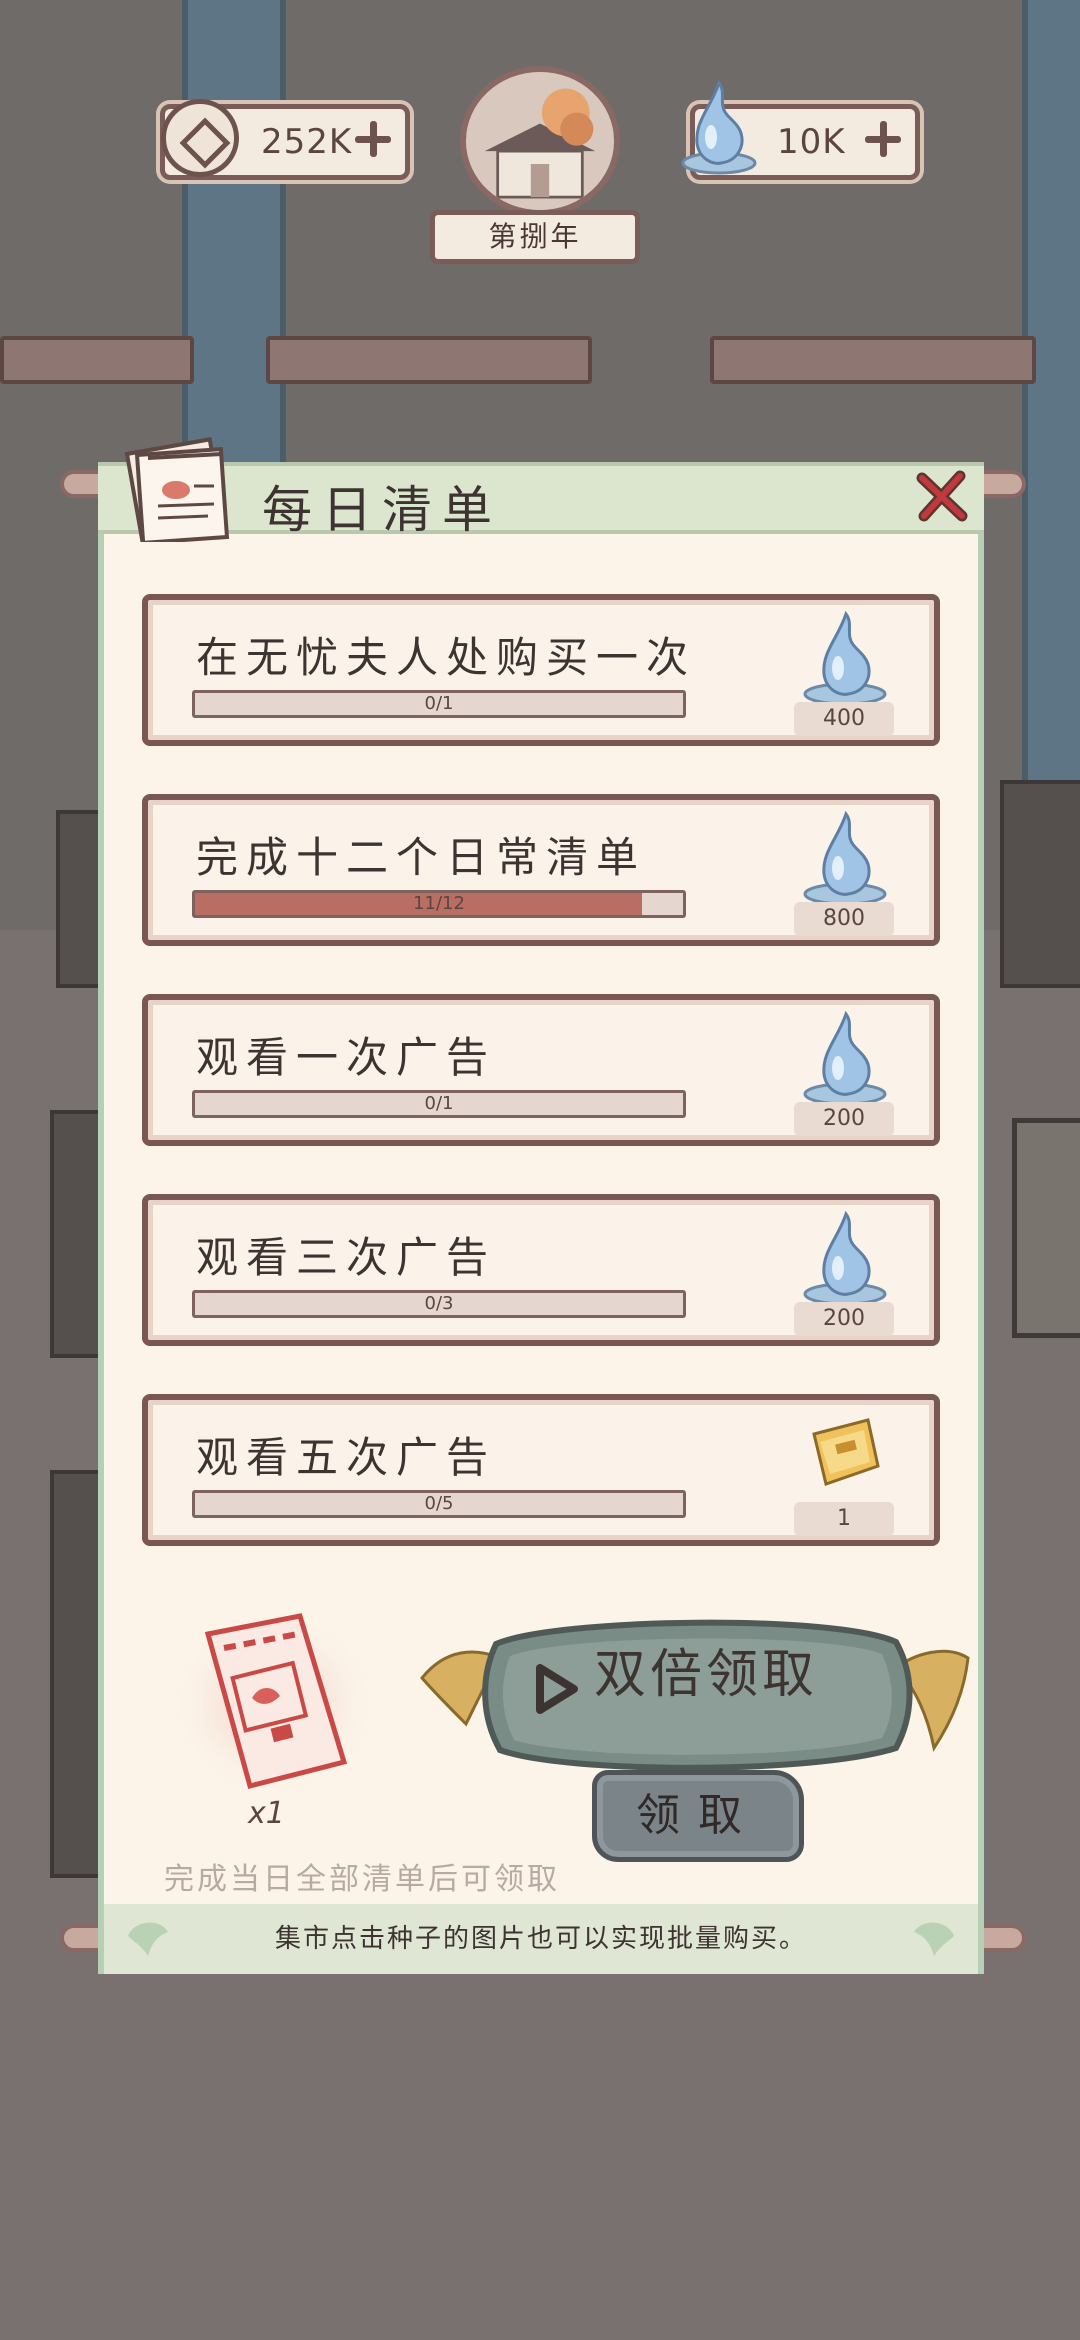  What do you see at coordinates (373, 139) in the screenshot?
I see `add-coins-button` at bounding box center [373, 139].